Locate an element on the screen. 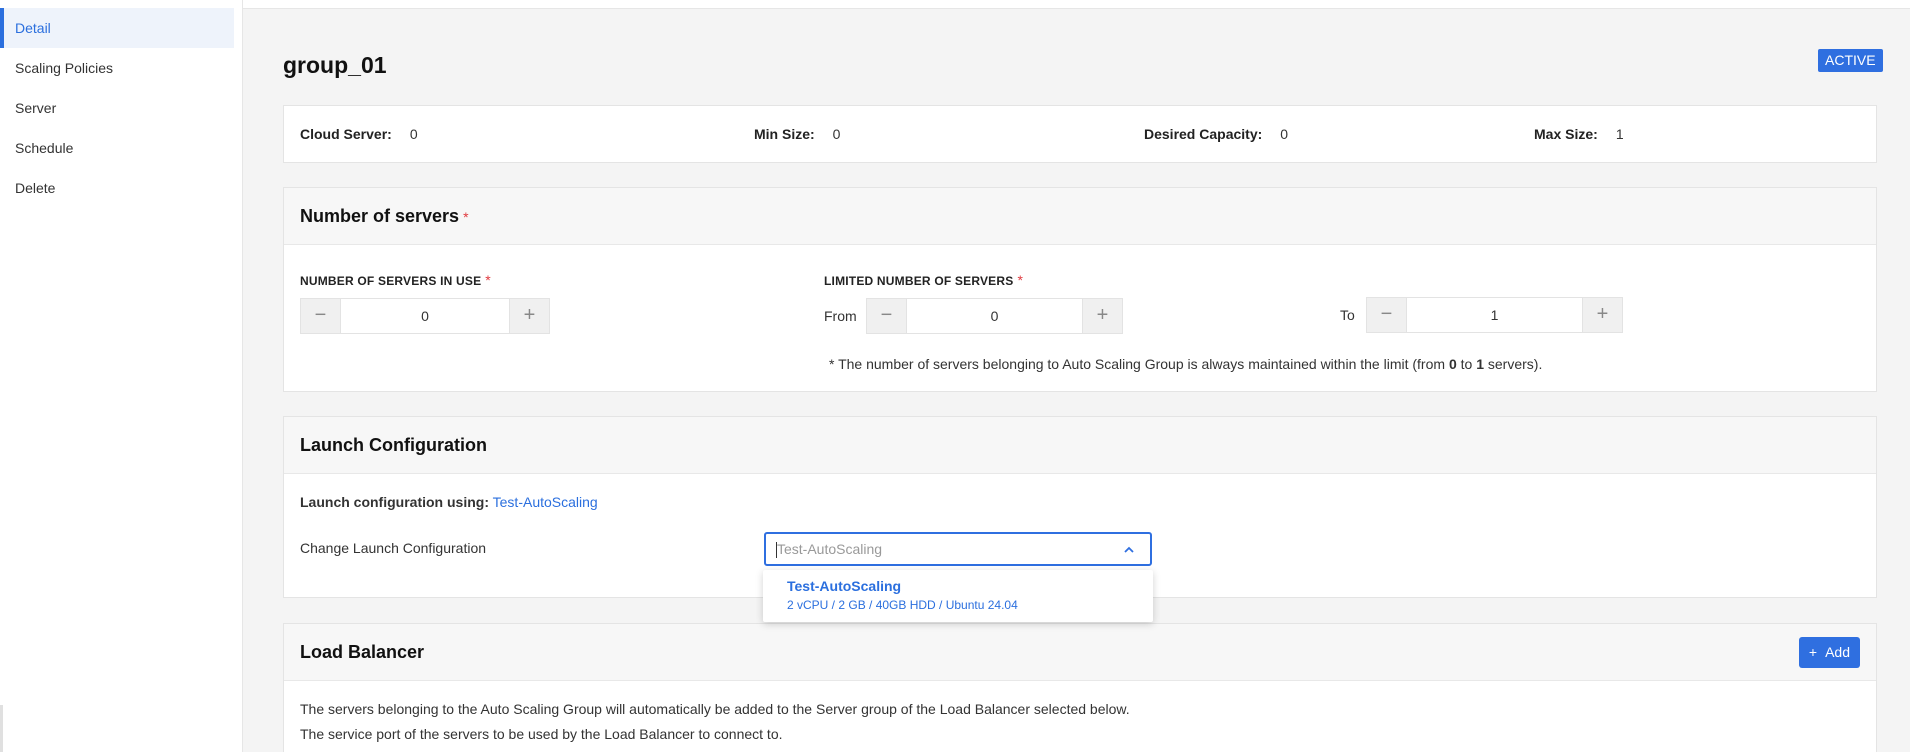  launch-config-select-placeholder: Test-AutoScaling is located at coordinates (830, 549).